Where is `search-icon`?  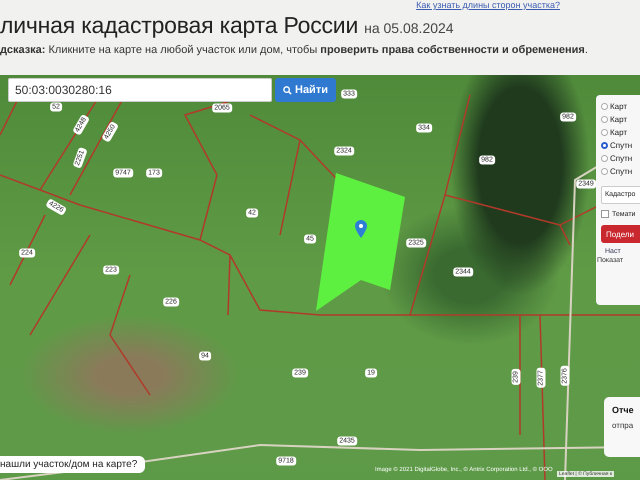
search-icon is located at coordinates (287, 90).